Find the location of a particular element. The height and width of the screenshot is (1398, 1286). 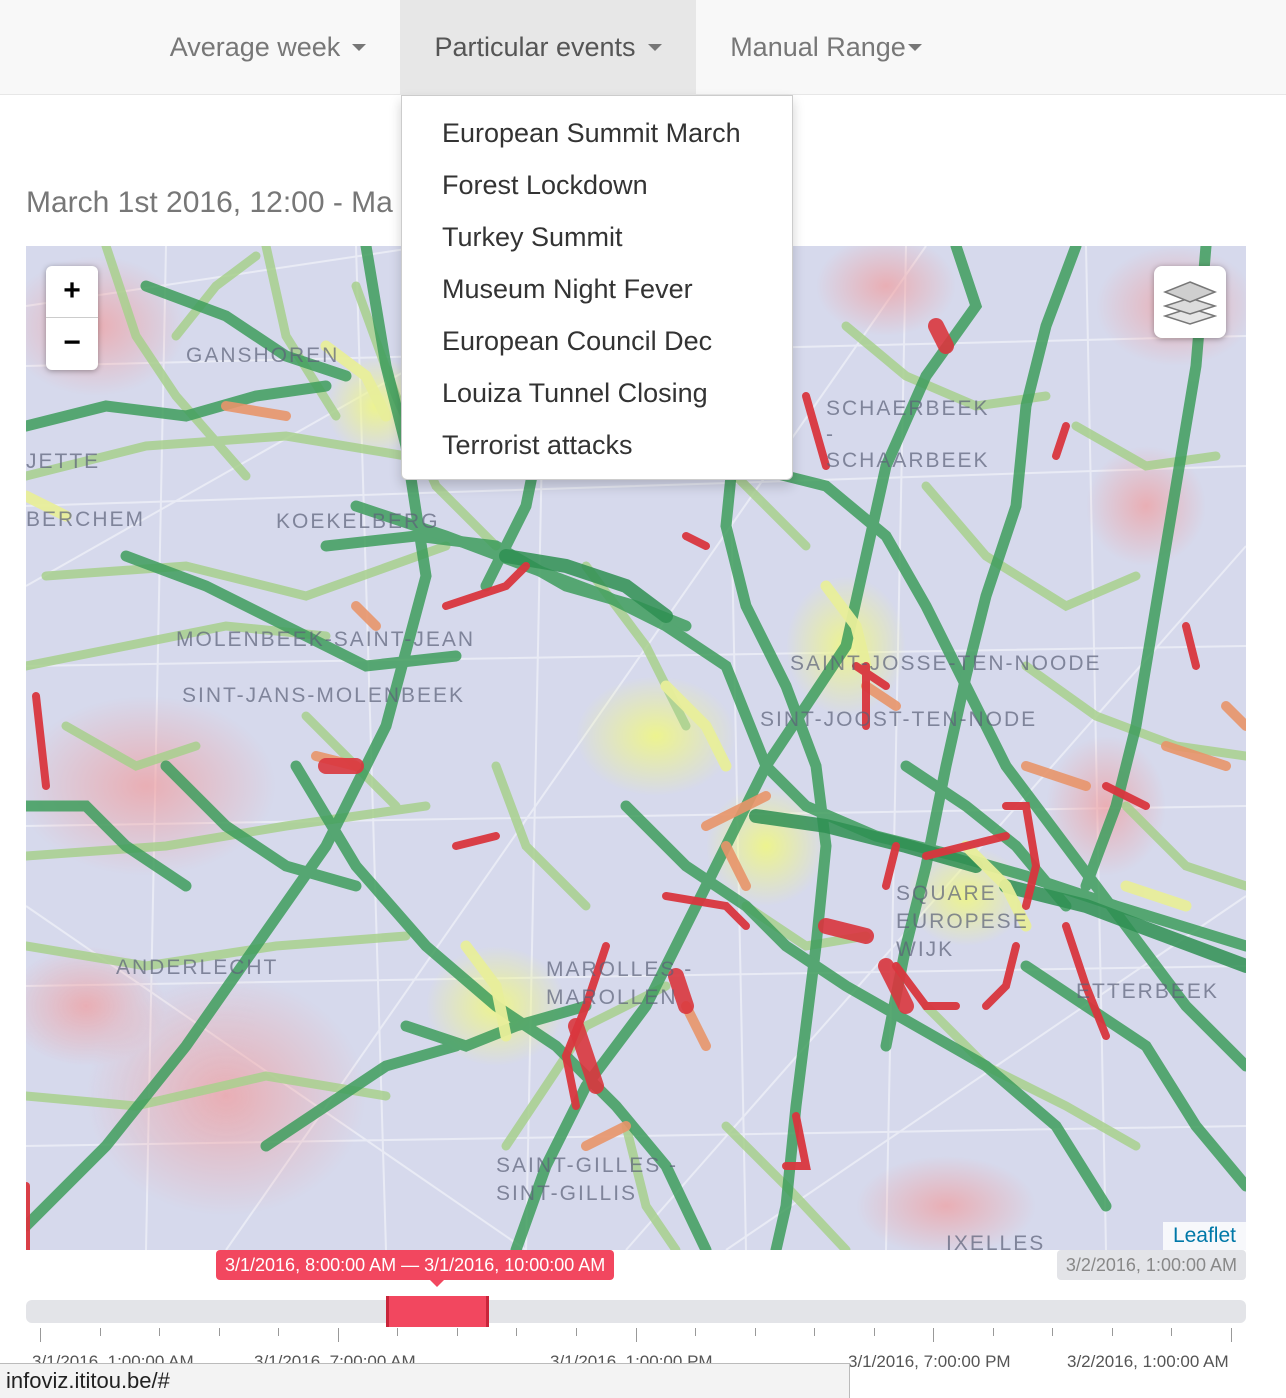

district-label: ETTERBEEK is located at coordinates (1147, 991).